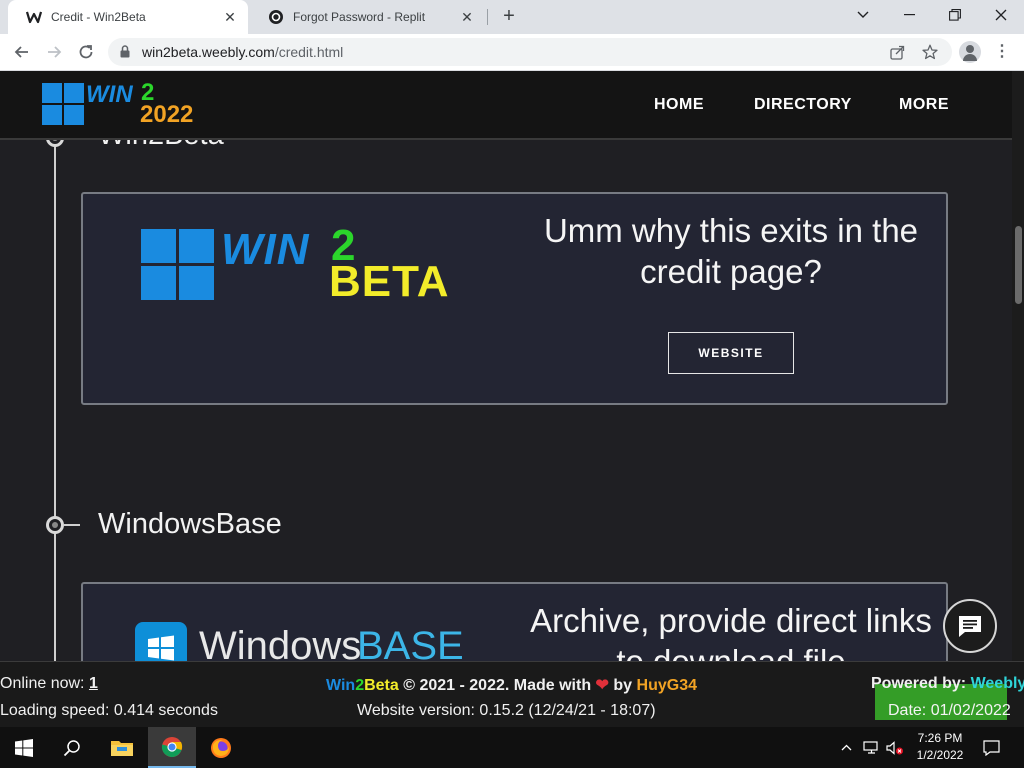  Describe the element at coordinates (54, 52) in the screenshot. I see `forward-button` at that location.